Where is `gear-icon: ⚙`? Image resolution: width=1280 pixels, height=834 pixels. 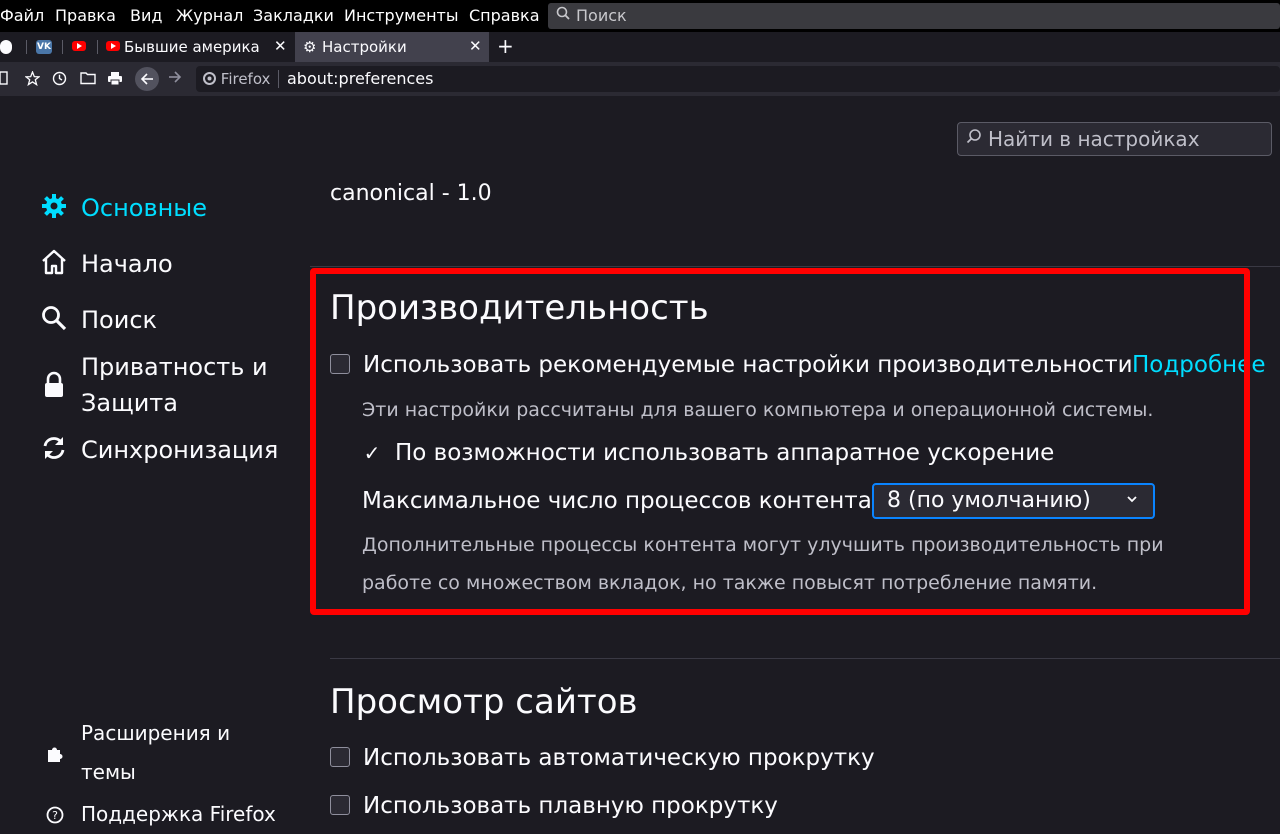
gear-icon: ⚙ is located at coordinates (310, 47).